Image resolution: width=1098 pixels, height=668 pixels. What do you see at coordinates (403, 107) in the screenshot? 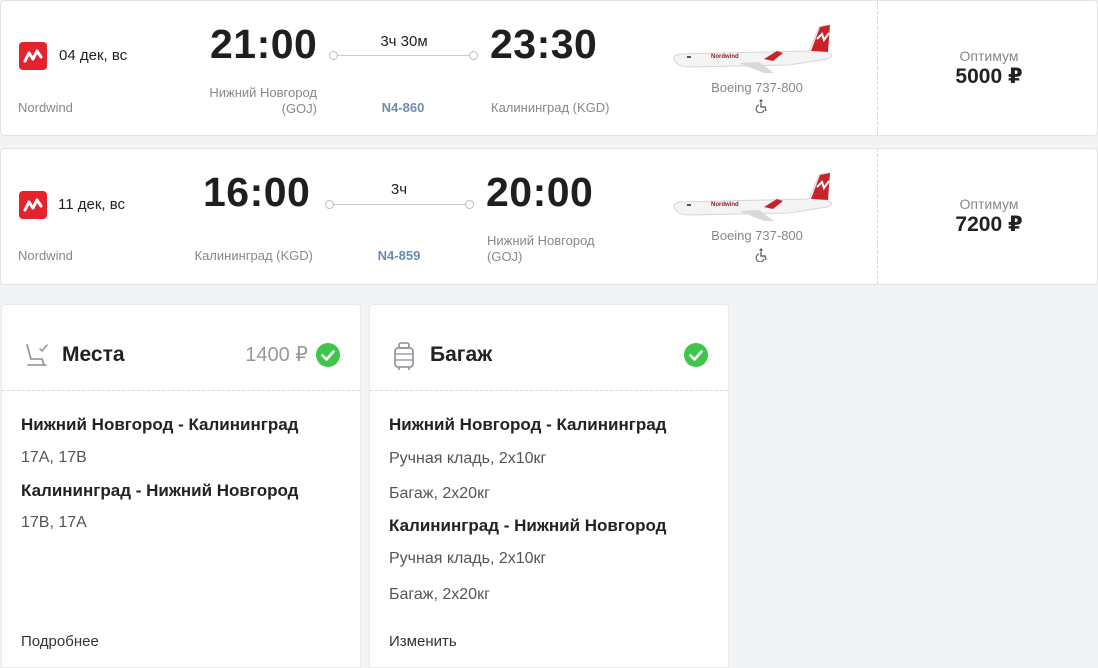
I see `flight-number: N4-860` at bounding box center [403, 107].